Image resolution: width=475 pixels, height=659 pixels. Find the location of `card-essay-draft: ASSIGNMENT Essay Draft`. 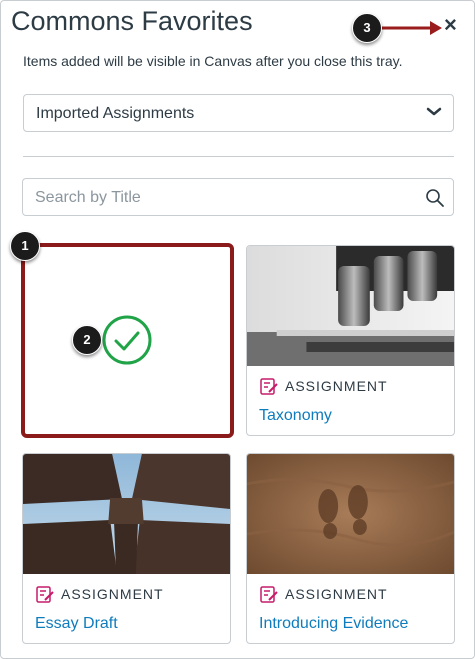

card-essay-draft: ASSIGNMENT Essay Draft is located at coordinates (126, 548).